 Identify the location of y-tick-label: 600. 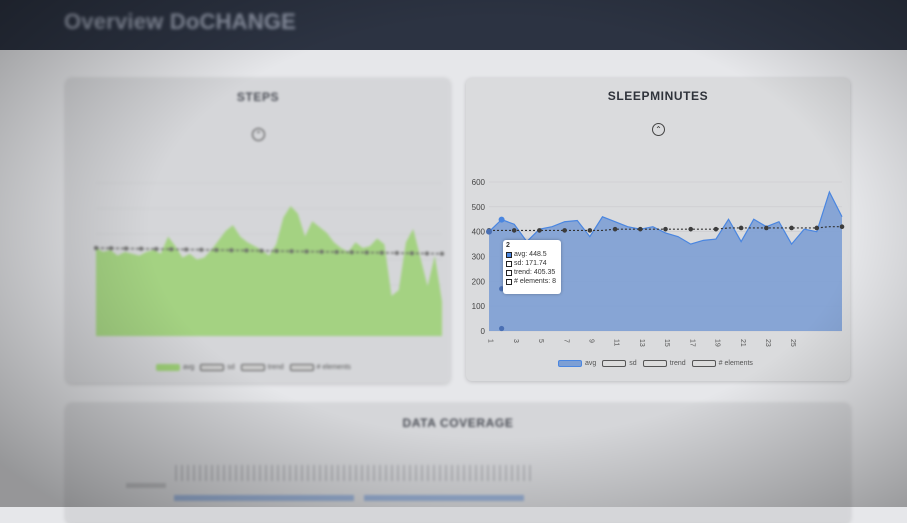
(479, 182).